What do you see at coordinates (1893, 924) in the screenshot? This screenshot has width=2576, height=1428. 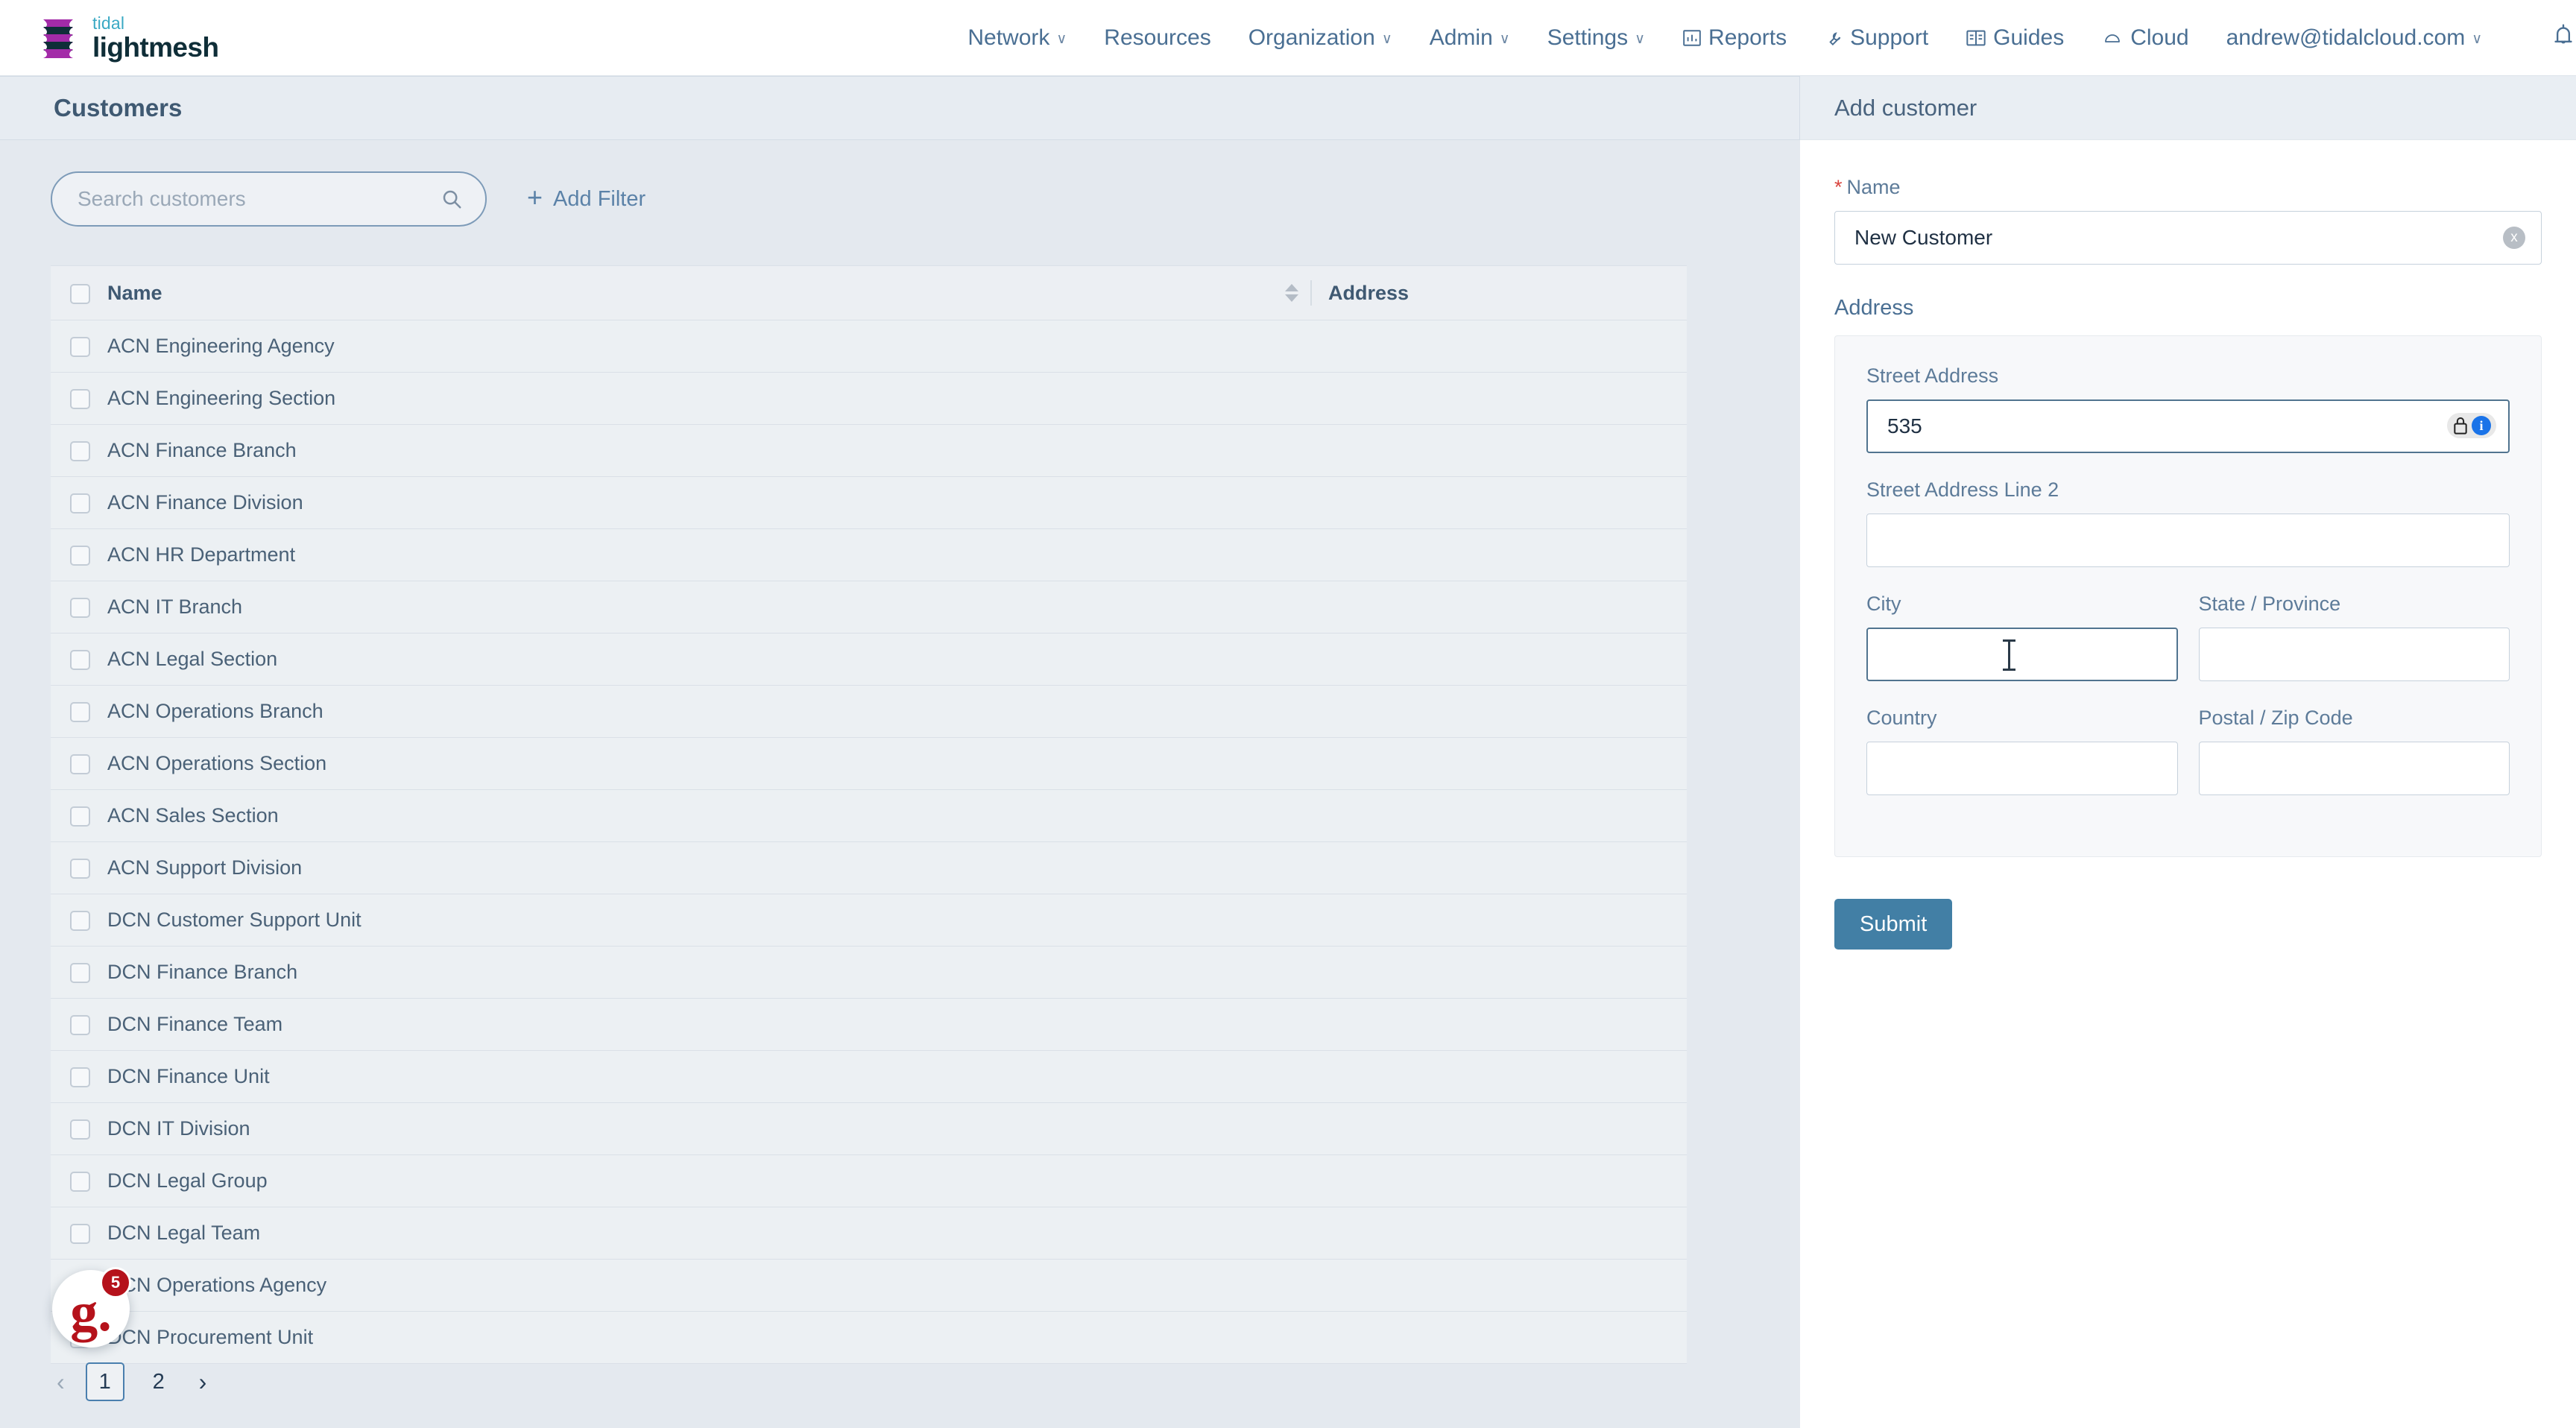 I see `submit-button: Submit` at bounding box center [1893, 924].